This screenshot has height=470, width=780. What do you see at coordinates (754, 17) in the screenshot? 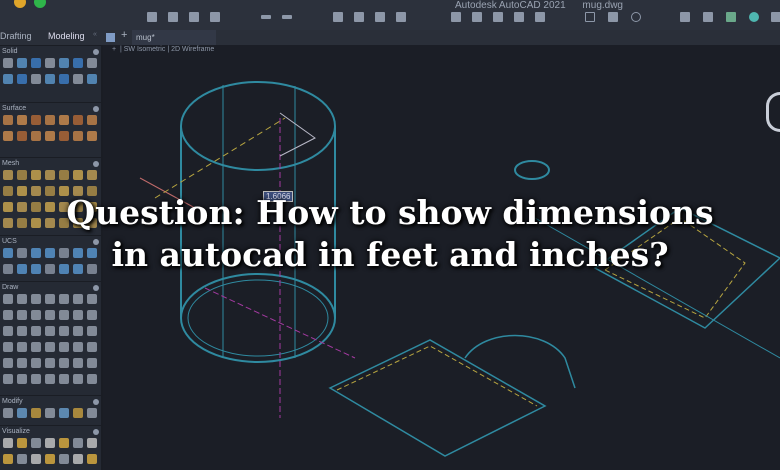
I see `share-icon` at bounding box center [754, 17].